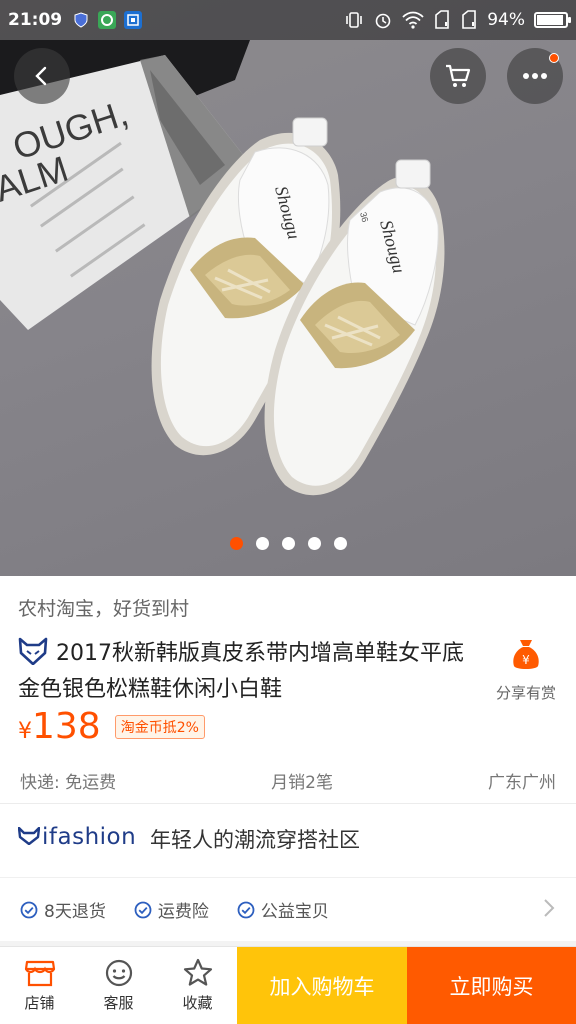 The image size is (576, 1024). I want to click on product-title: 2017秋新韩版真皮系带内增高单鞋女平底金色银色松糕鞋休闲小白鞋, so click(248, 672).